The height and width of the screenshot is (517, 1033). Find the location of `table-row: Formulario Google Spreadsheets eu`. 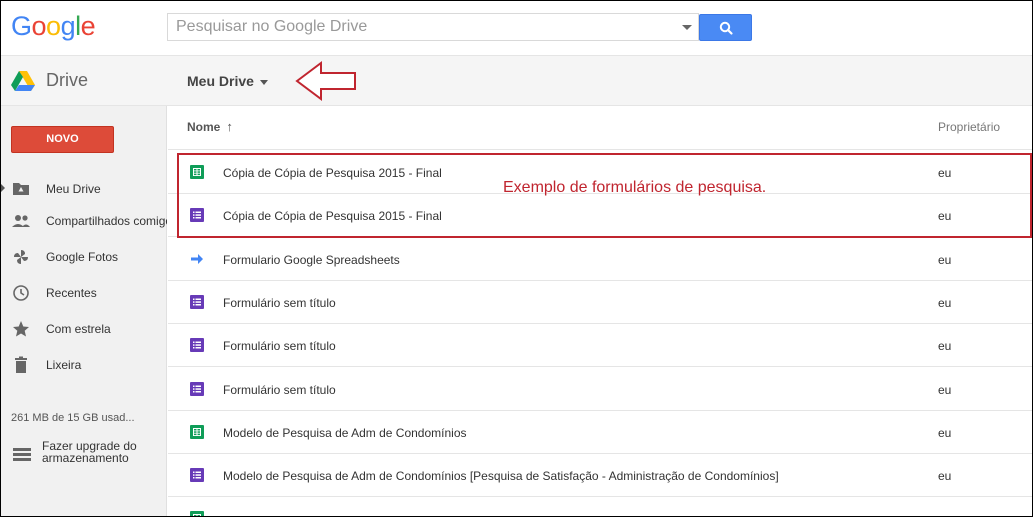

table-row: Formulario Google Spreadsheets eu is located at coordinates (600, 259).